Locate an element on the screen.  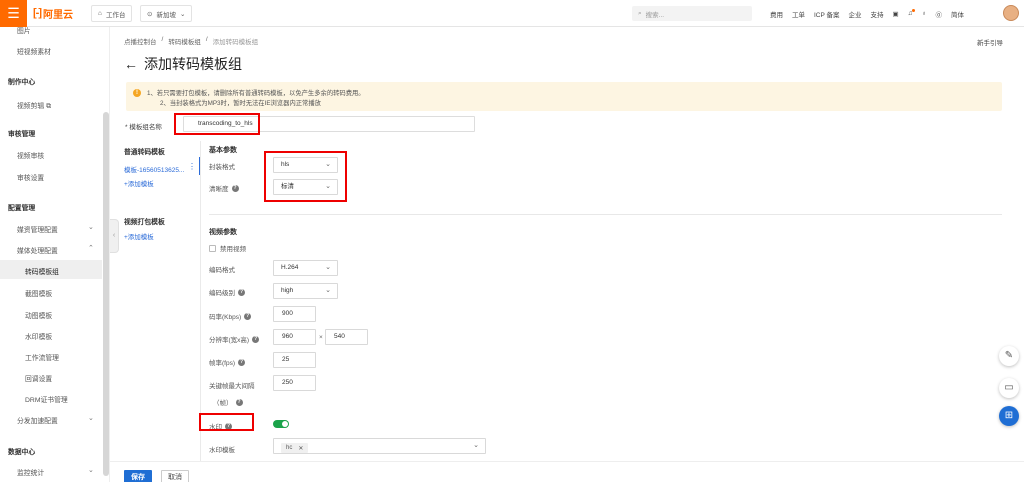
width-input: 960 is located at coordinates (294, 337).